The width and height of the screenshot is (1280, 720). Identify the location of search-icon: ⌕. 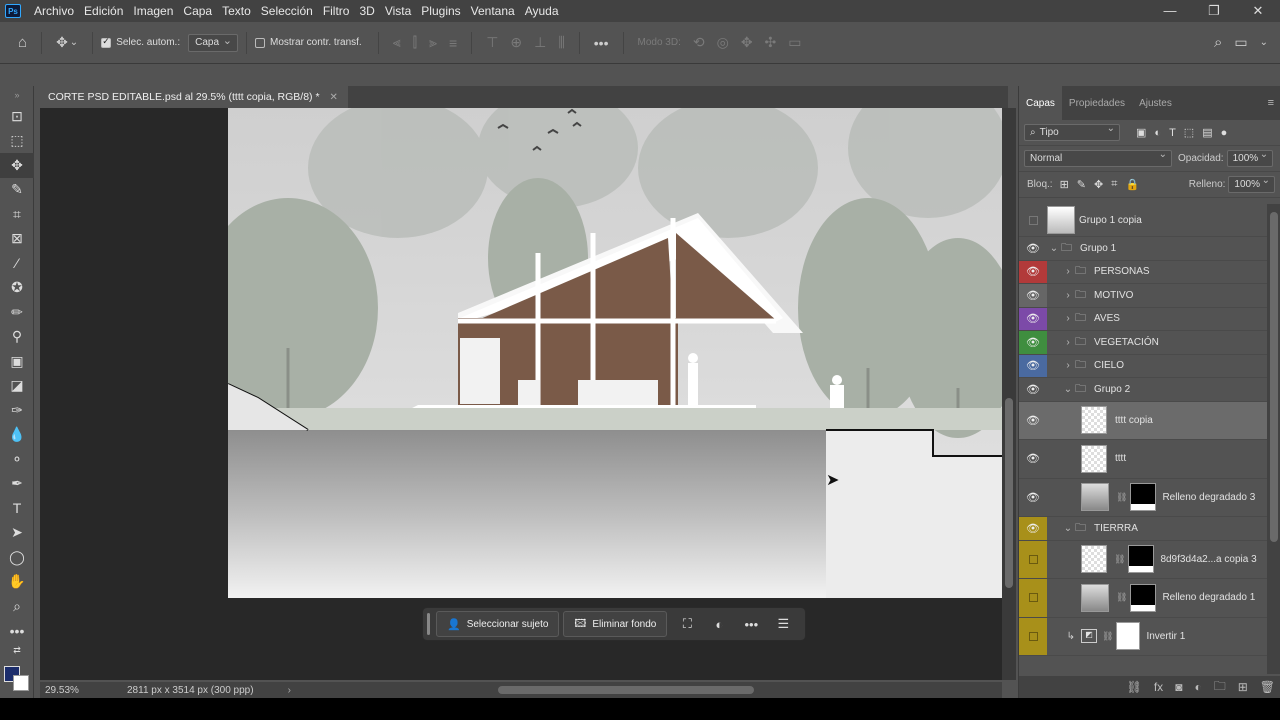
(1218, 42).